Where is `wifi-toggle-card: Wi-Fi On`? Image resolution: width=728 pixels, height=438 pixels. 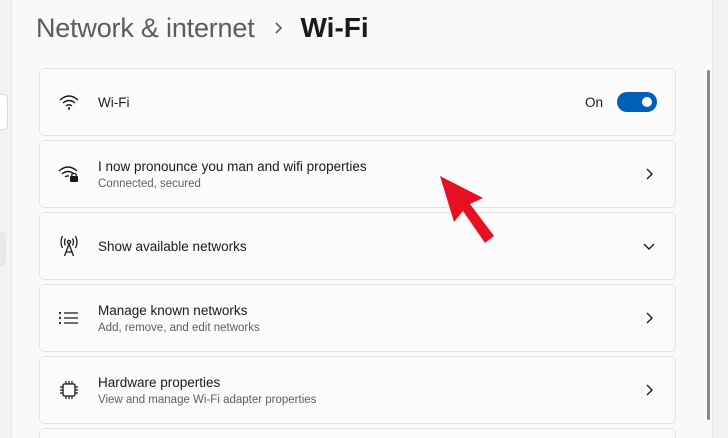
wifi-toggle-card: Wi-Fi On is located at coordinates (357, 102).